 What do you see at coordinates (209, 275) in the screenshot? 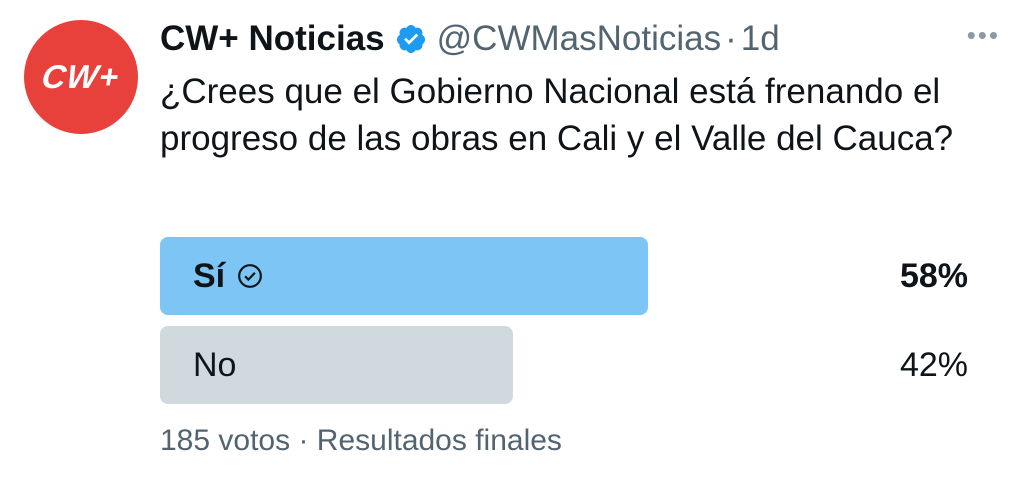
I see `poll-option-text: Sí` at bounding box center [209, 275].